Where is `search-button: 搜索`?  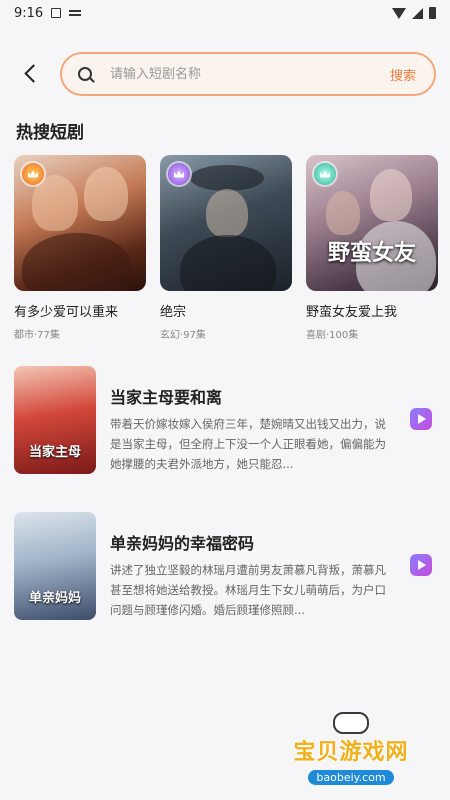 search-button: 搜索 is located at coordinates (403, 74).